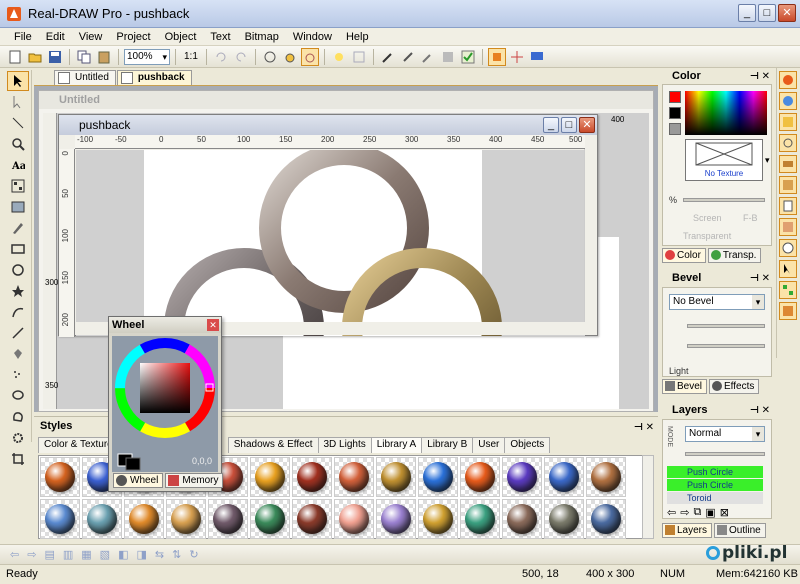 The image size is (800, 584). What do you see at coordinates (290, 57) in the screenshot?
I see `shape-tool-b-button` at bounding box center [290, 57].